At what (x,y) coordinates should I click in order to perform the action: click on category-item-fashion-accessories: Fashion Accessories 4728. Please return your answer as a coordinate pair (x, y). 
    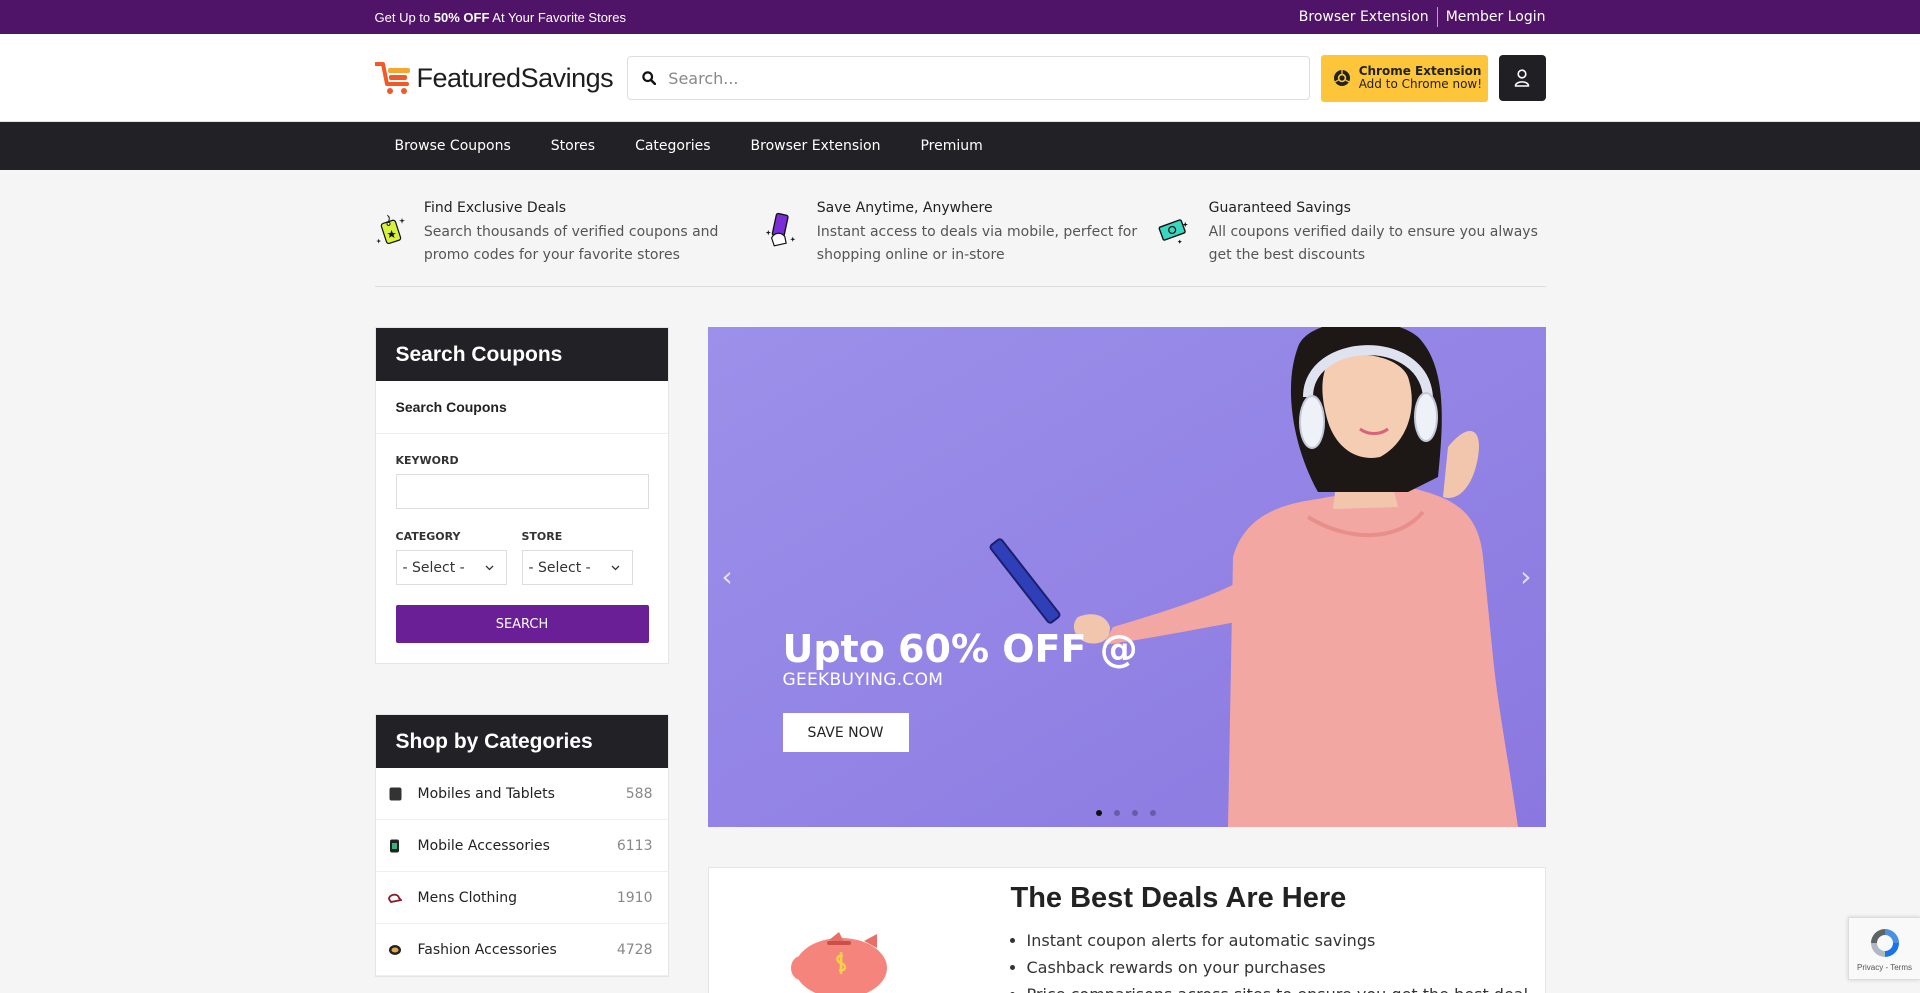
    Looking at the image, I should click on (521, 950).